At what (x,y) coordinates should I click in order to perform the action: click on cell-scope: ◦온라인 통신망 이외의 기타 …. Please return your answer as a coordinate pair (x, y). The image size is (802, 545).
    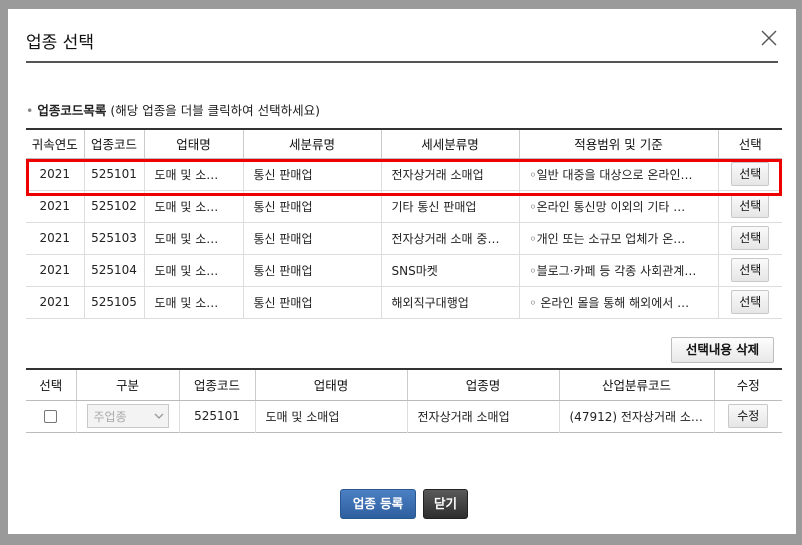
    Looking at the image, I should click on (619, 206).